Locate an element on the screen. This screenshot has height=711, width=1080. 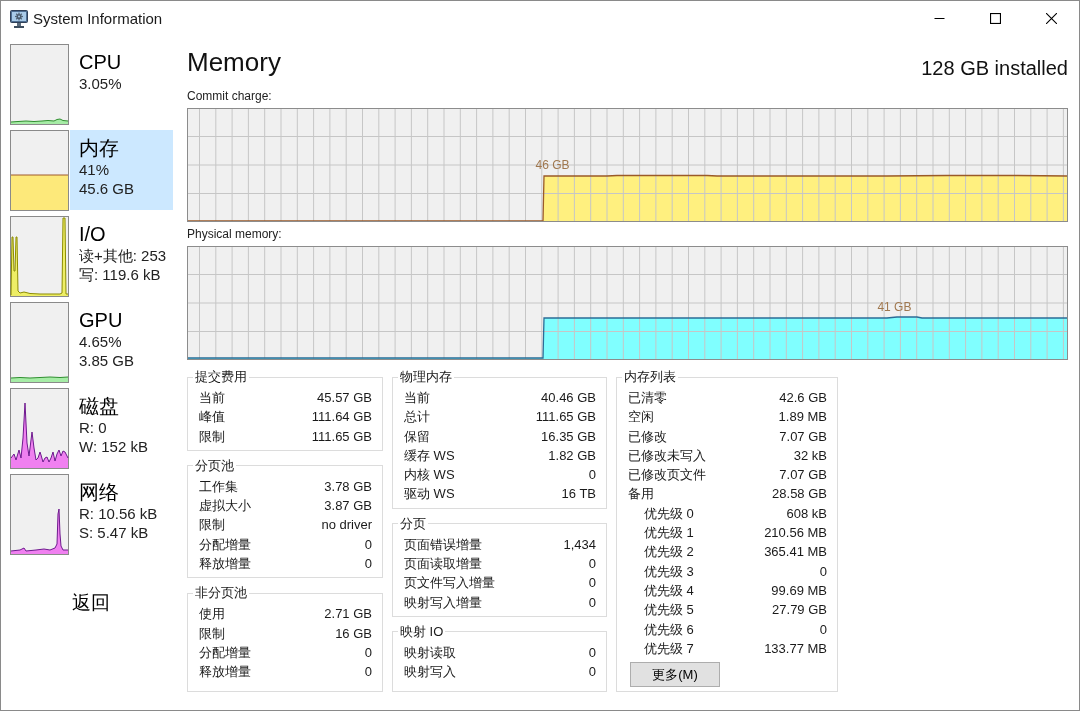
stat-label: 总计 is located at coordinates (417, 417).